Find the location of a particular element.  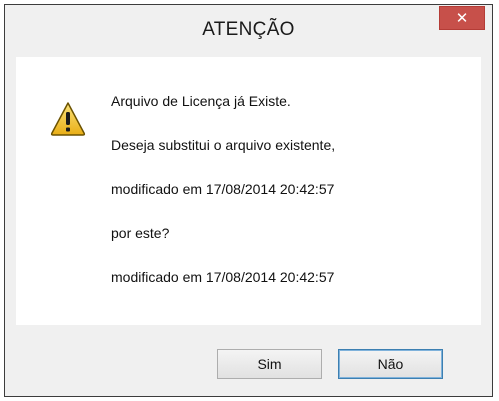

close-icon: ✕ is located at coordinates (462, 18).